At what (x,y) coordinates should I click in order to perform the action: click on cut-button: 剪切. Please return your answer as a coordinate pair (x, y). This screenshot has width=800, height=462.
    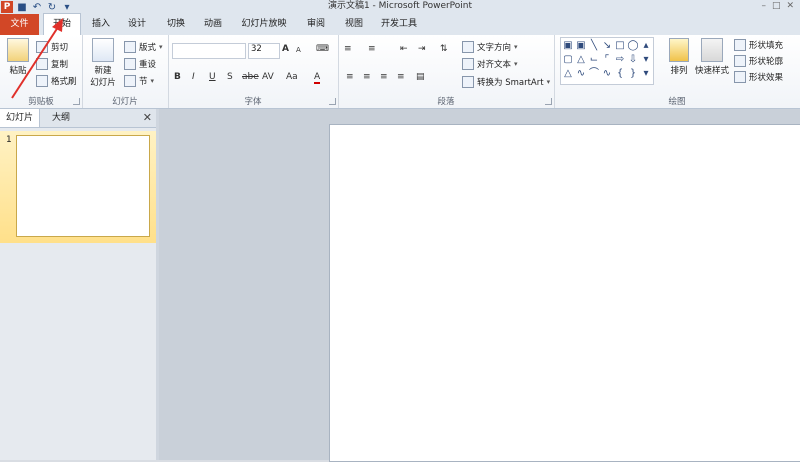
    Looking at the image, I should click on (52, 47).